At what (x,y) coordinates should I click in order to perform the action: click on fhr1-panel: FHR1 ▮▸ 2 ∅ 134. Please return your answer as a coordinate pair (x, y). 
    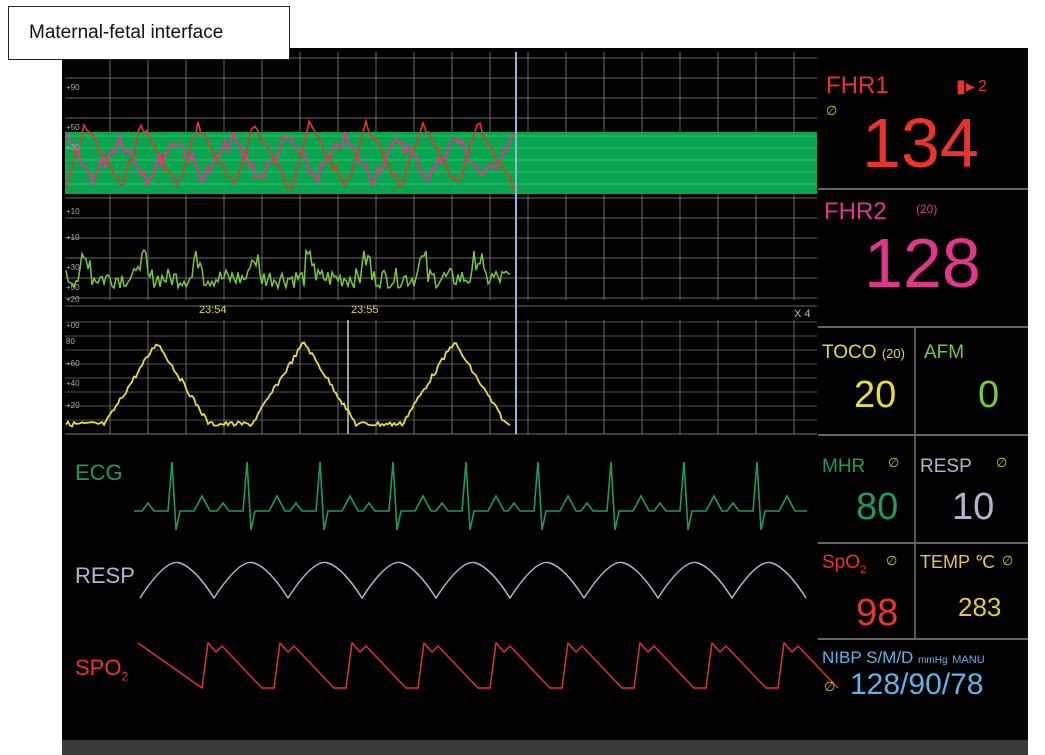
    Looking at the image, I should click on (923, 130).